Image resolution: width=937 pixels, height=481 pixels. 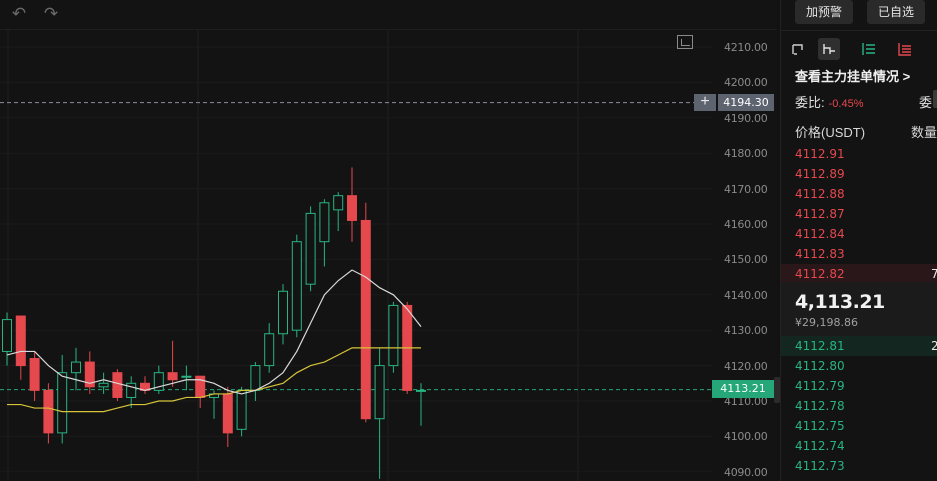 I want to click on orderbook-detail-link: 查看主力挂单情况 >, so click(x=852, y=75).